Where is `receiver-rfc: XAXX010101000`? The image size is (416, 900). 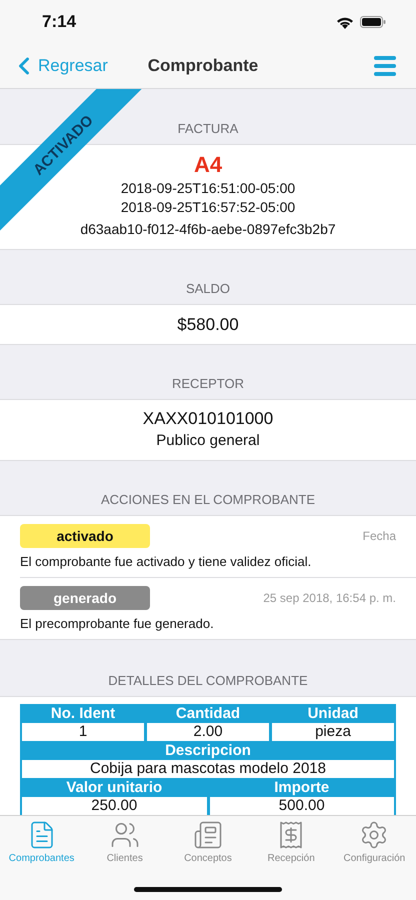
receiver-rfc: XAXX010101000 is located at coordinates (208, 419).